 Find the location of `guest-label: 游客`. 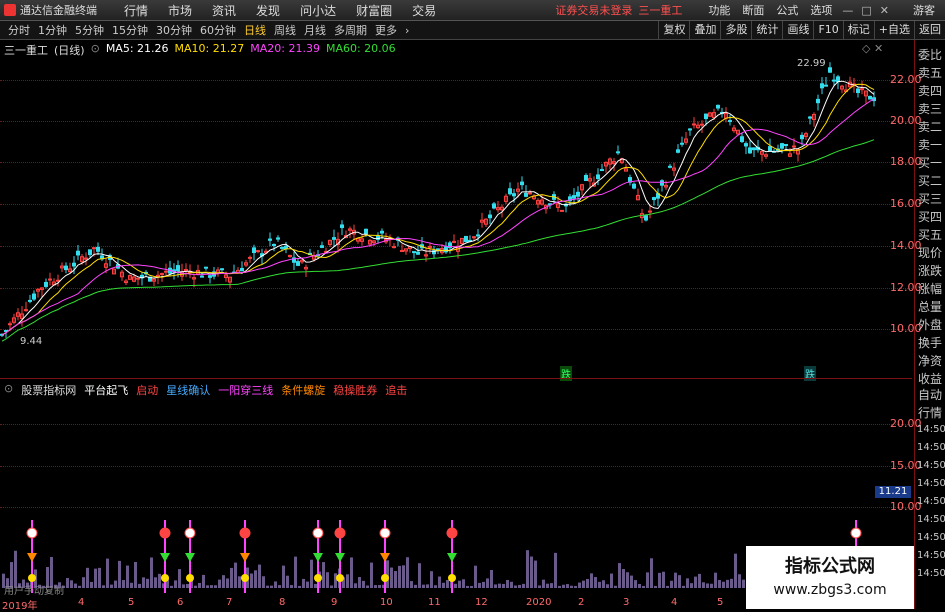

guest-label: 游客 is located at coordinates (924, 10).